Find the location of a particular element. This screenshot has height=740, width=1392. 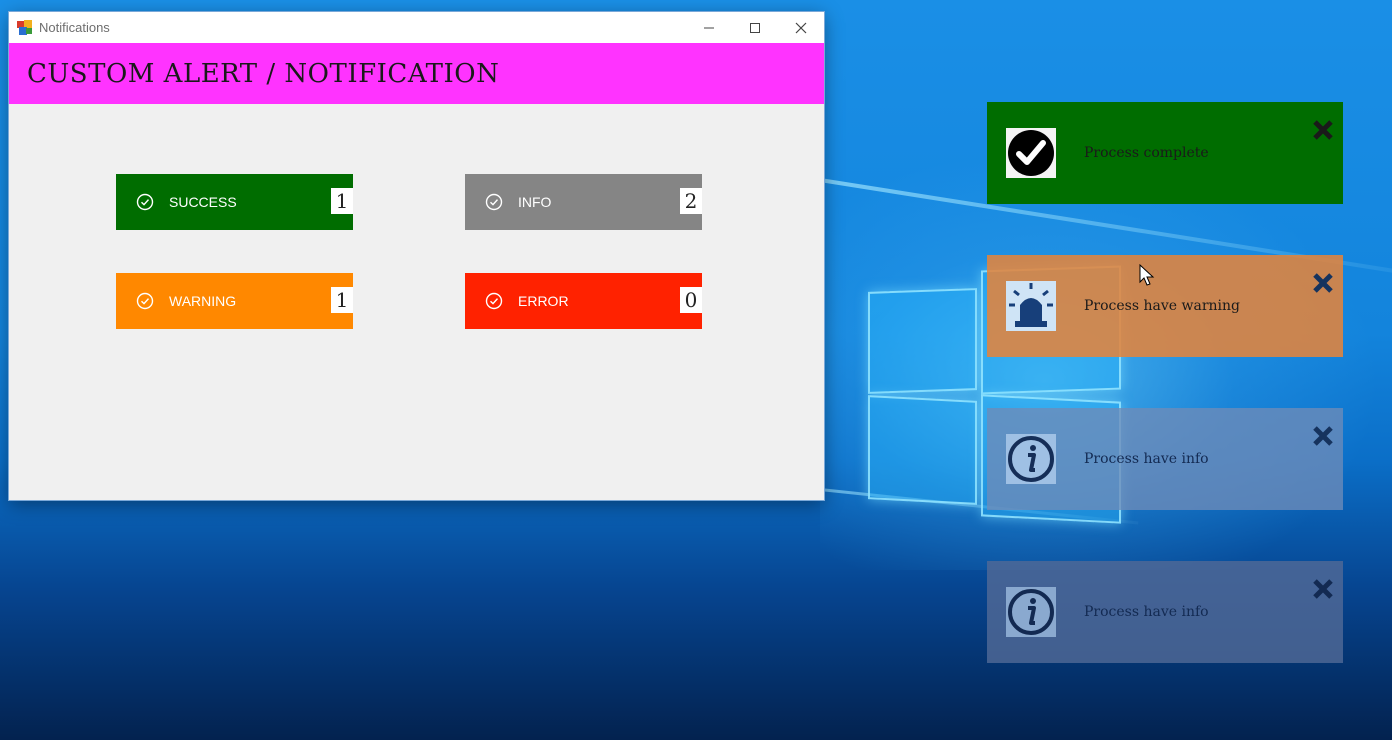

error-label: ERROR is located at coordinates (543, 301).